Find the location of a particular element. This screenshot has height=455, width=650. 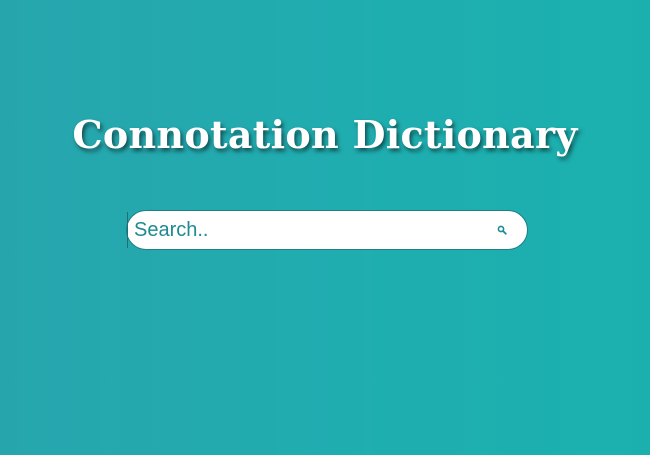

search-input is located at coordinates (308, 230).